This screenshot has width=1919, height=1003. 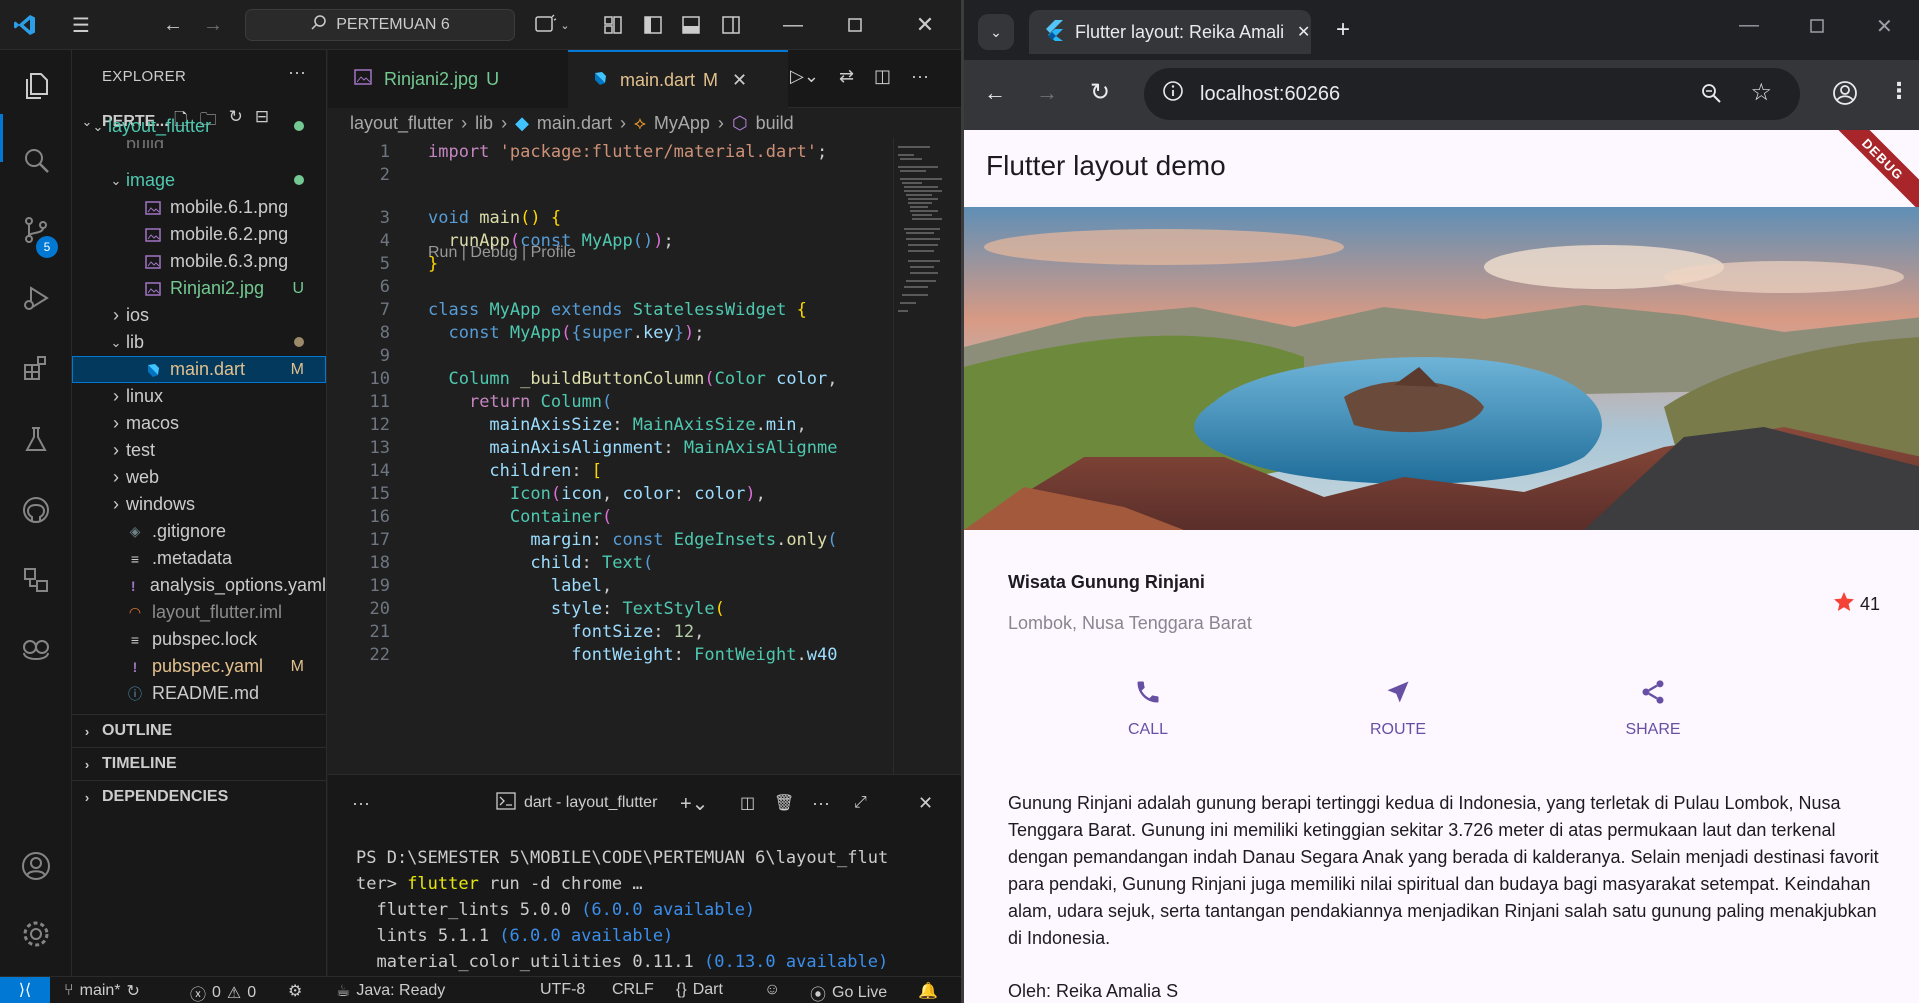 What do you see at coordinates (199, 763) in the screenshot?
I see `section-timeline: › TIMELINE` at bounding box center [199, 763].